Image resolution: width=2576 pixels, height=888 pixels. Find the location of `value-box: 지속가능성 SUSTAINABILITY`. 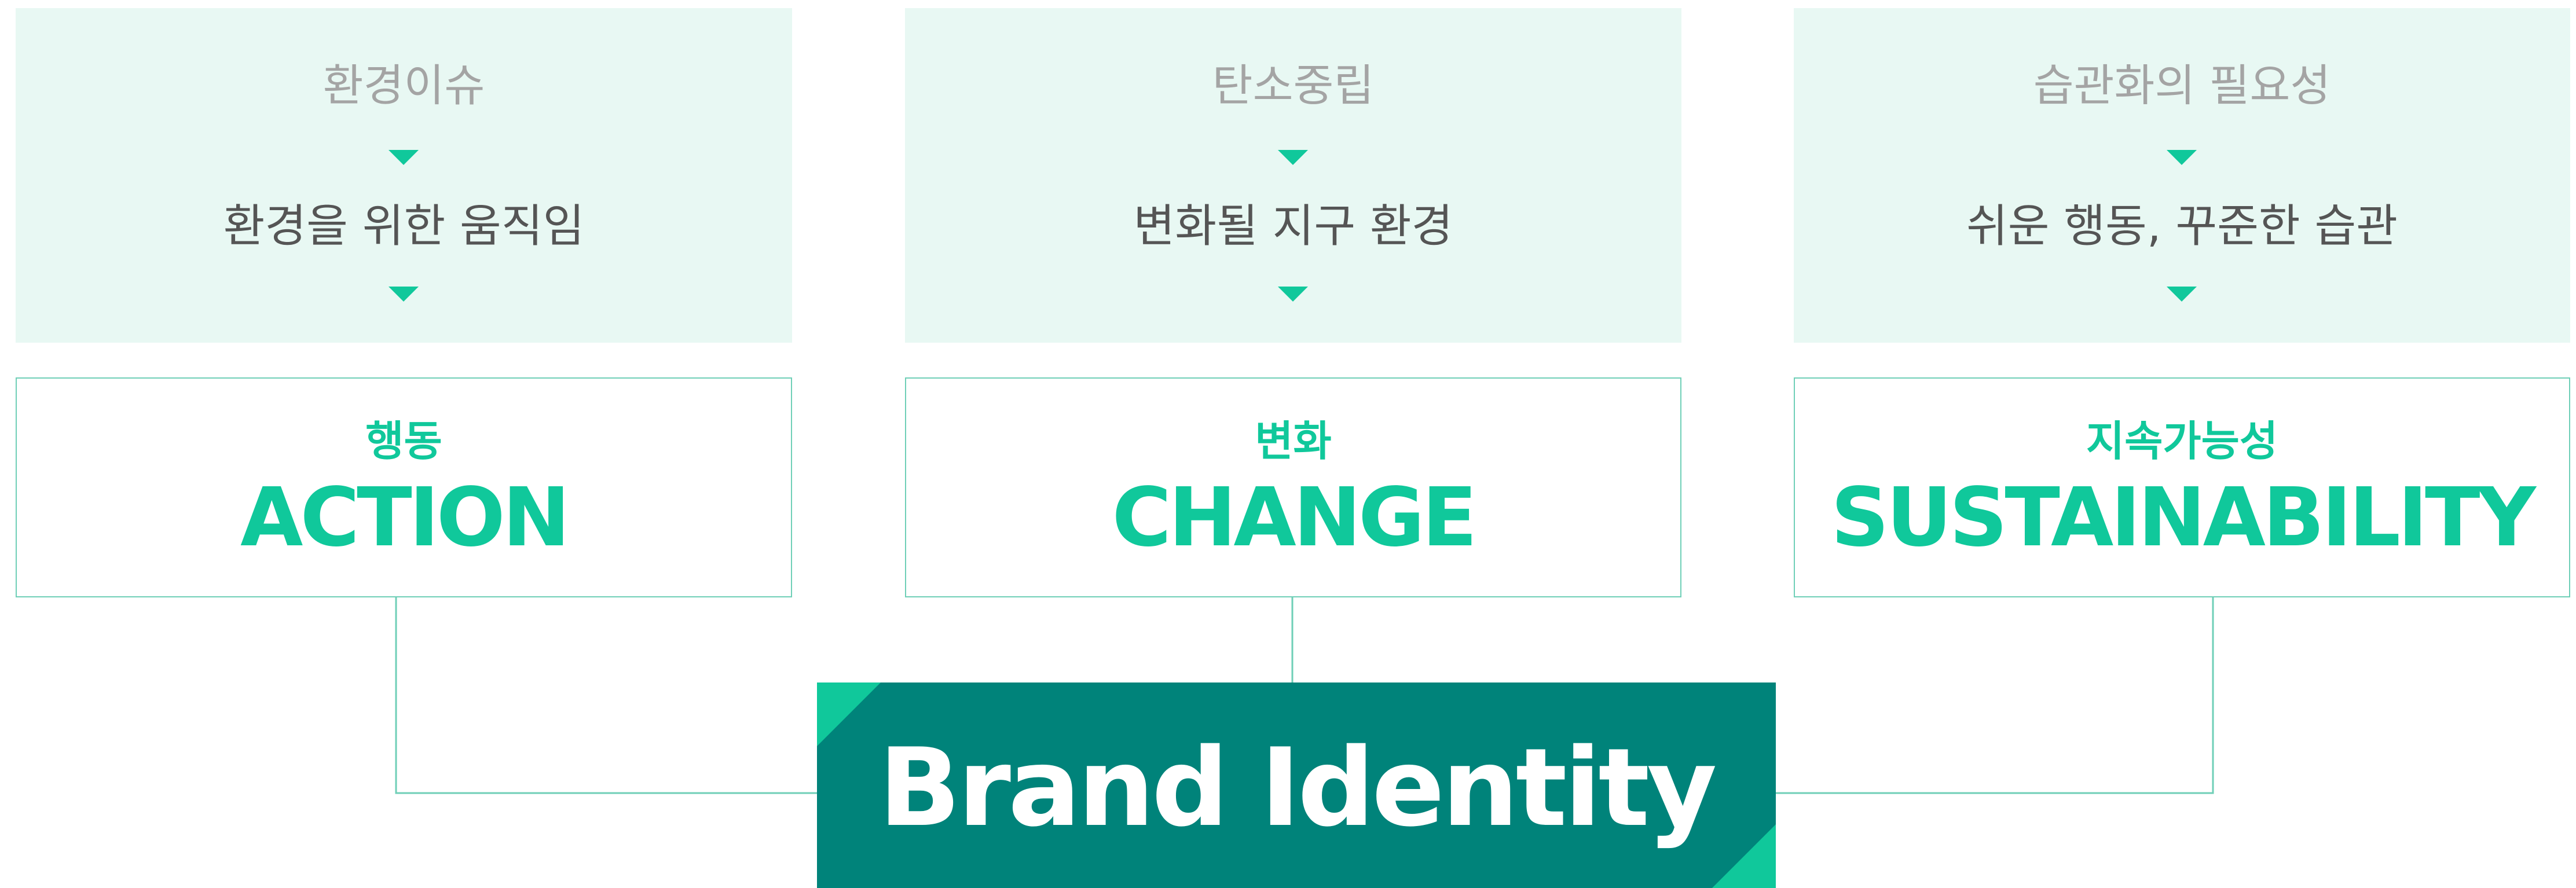

value-box: 지속가능성 SUSTAINABILITY is located at coordinates (2182, 487).